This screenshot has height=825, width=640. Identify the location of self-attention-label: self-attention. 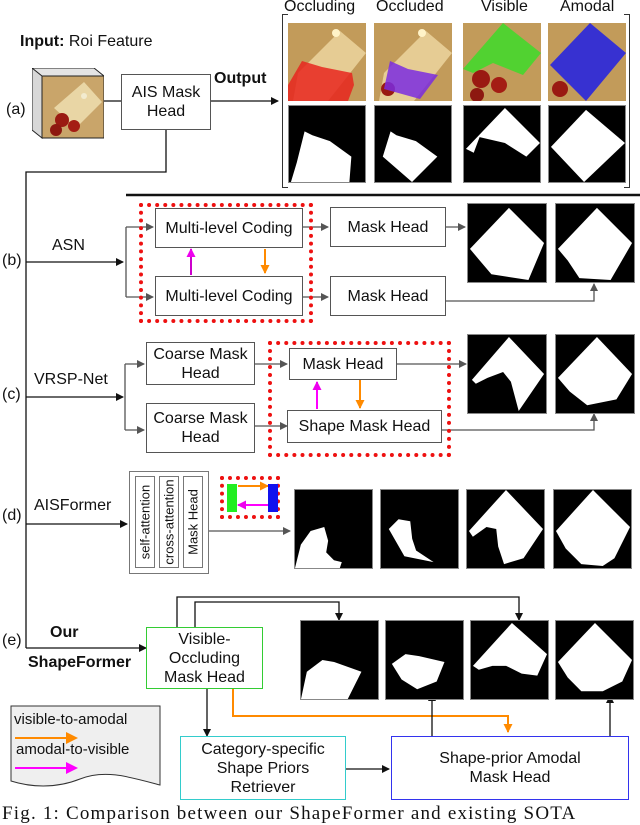
(145, 522).